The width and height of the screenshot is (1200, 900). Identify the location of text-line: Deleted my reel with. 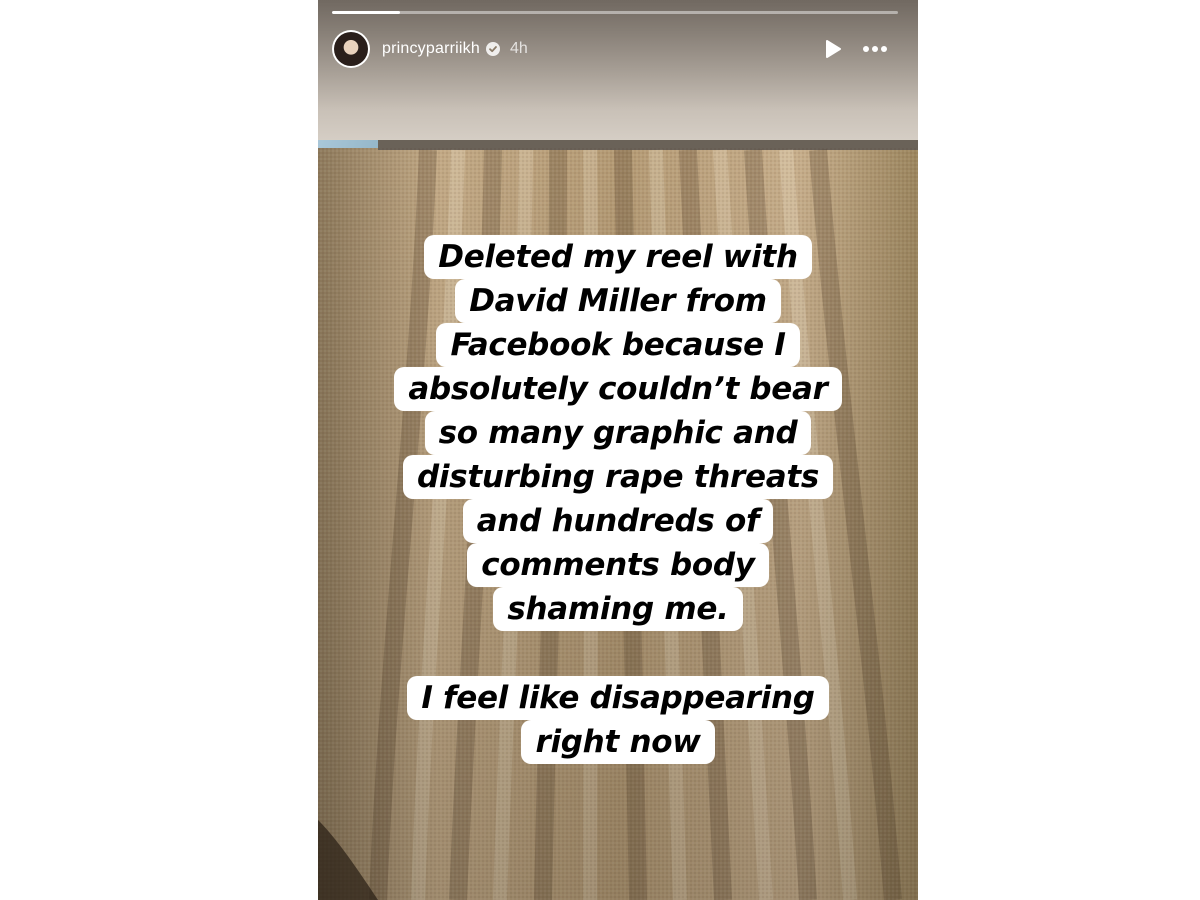
(618, 257).